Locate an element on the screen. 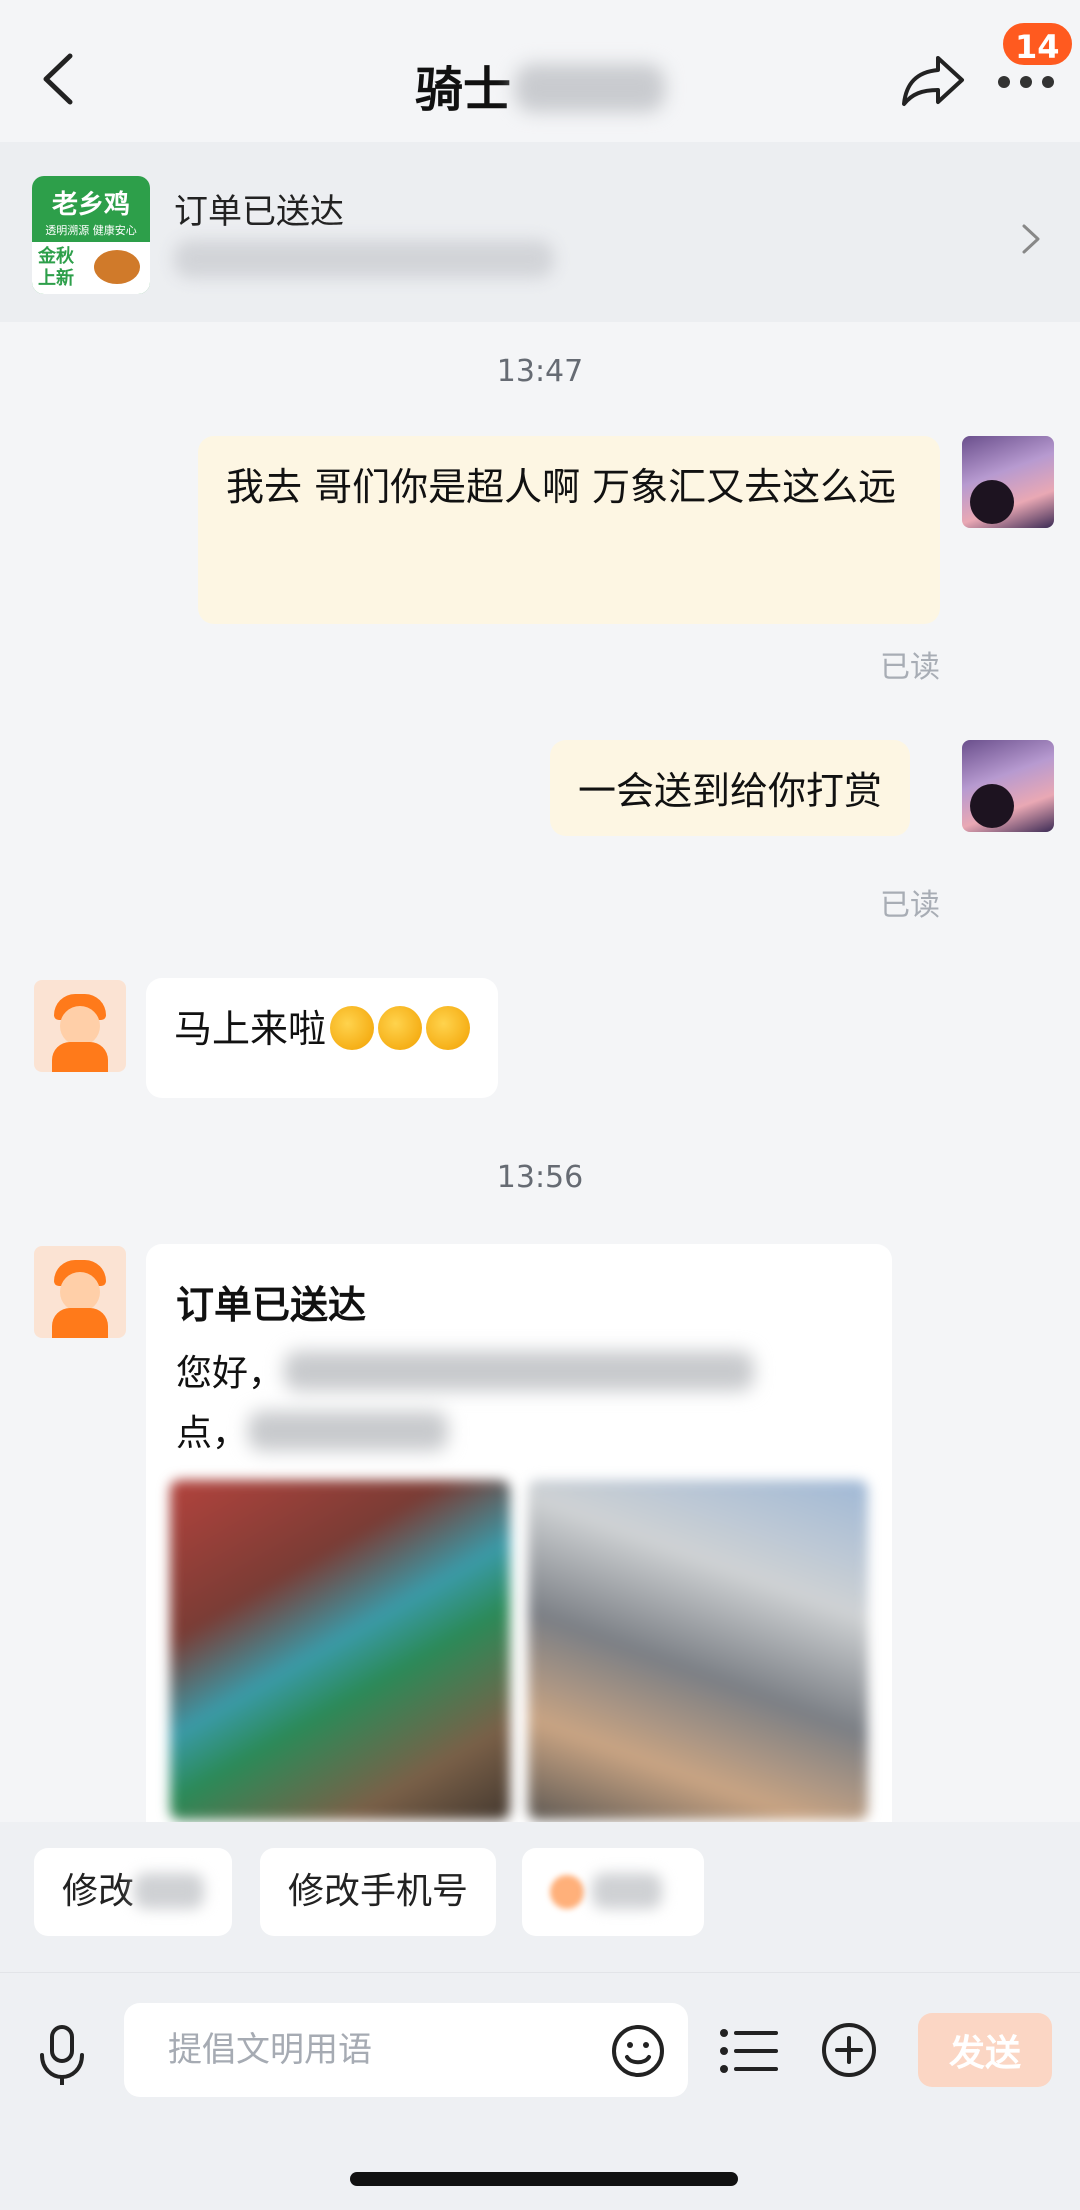 This screenshot has width=1080, height=2210. message-input is located at coordinates (406, 2050).